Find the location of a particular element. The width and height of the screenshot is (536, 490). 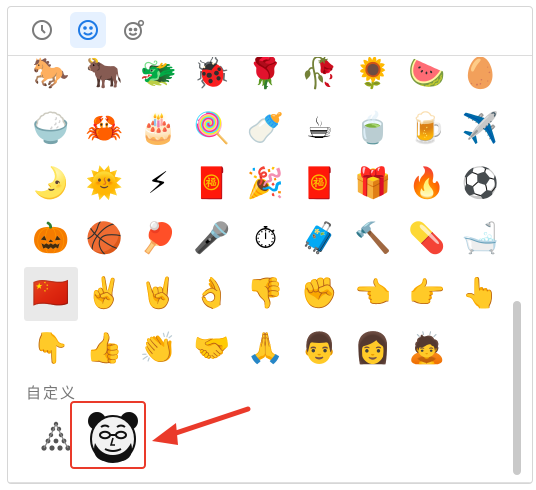

emoji-cell: 🐞 is located at coordinates (212, 79).